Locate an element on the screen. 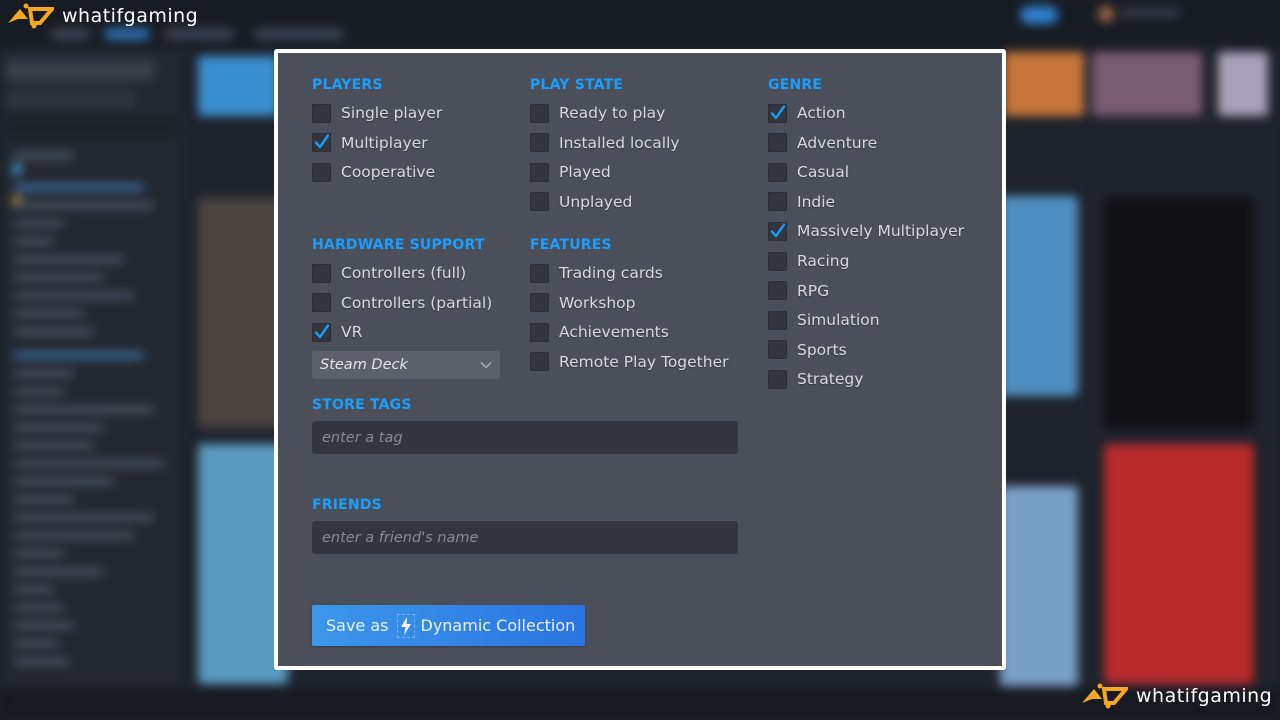  checkbox-label: Cooperative is located at coordinates (388, 172).